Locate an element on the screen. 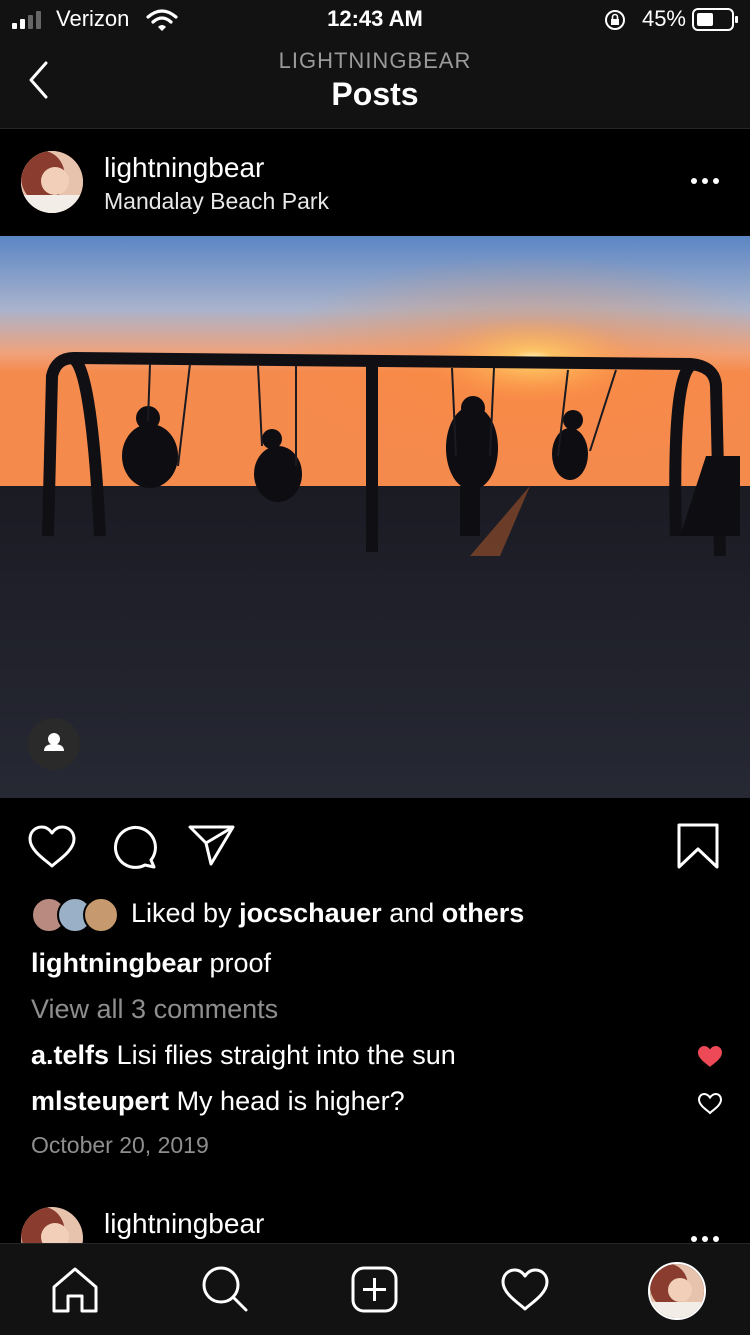  likes-prefix: Liked by is located at coordinates (181, 913).